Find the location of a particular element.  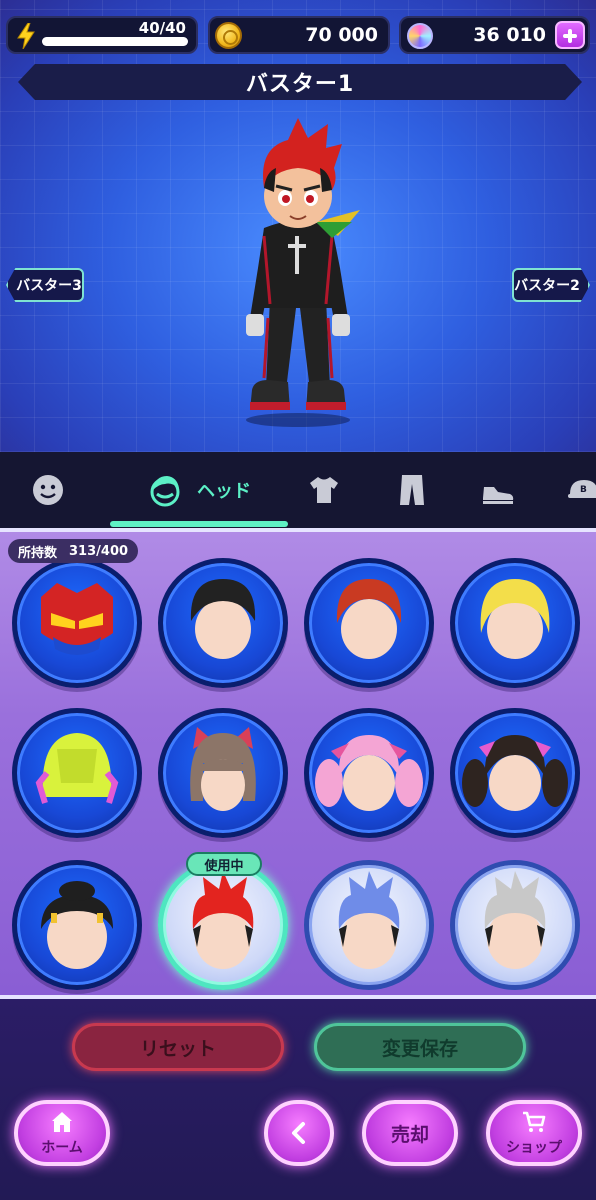

owned-count-badge: 所持数 313/400 is located at coordinates (73, 551).